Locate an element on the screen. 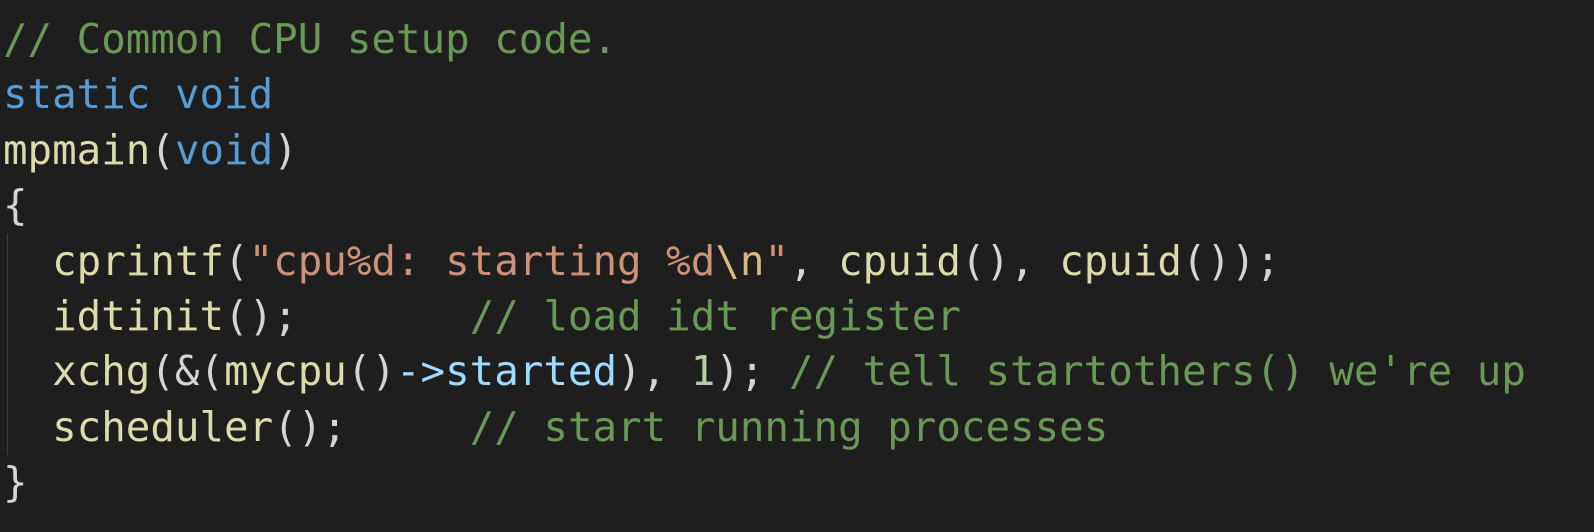 The width and height of the screenshot is (1594, 532). token-variable: ->started is located at coordinates (507, 371).